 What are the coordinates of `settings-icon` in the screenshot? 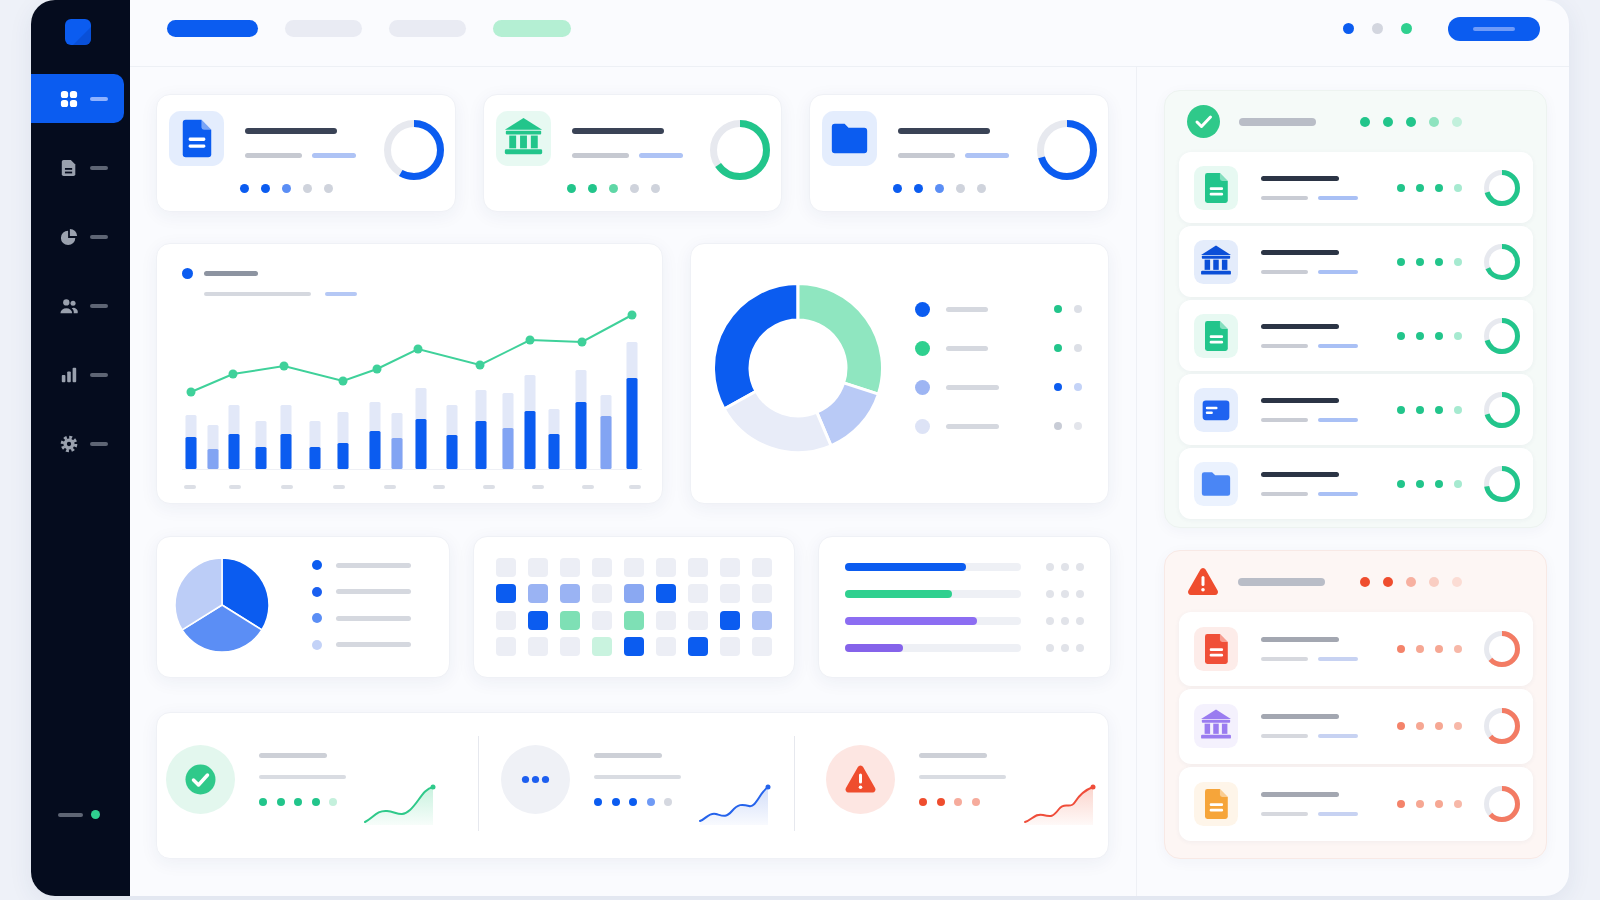 It's located at (69, 443).